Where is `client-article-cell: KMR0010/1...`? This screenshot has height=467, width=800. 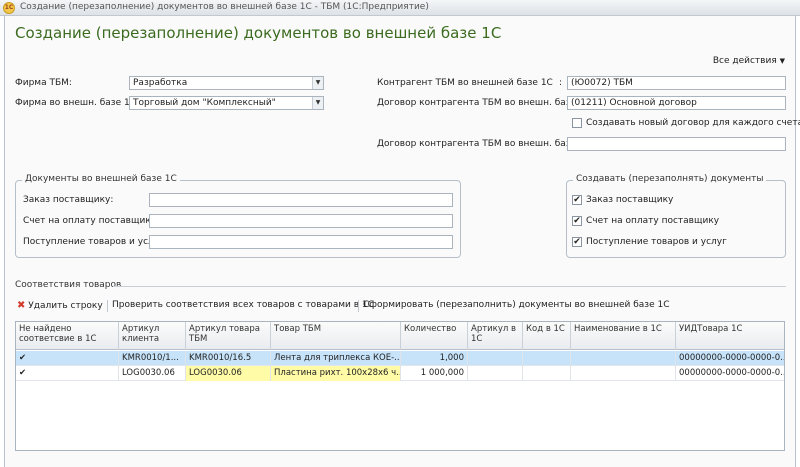 client-article-cell: KMR0010/1... is located at coordinates (152, 358).